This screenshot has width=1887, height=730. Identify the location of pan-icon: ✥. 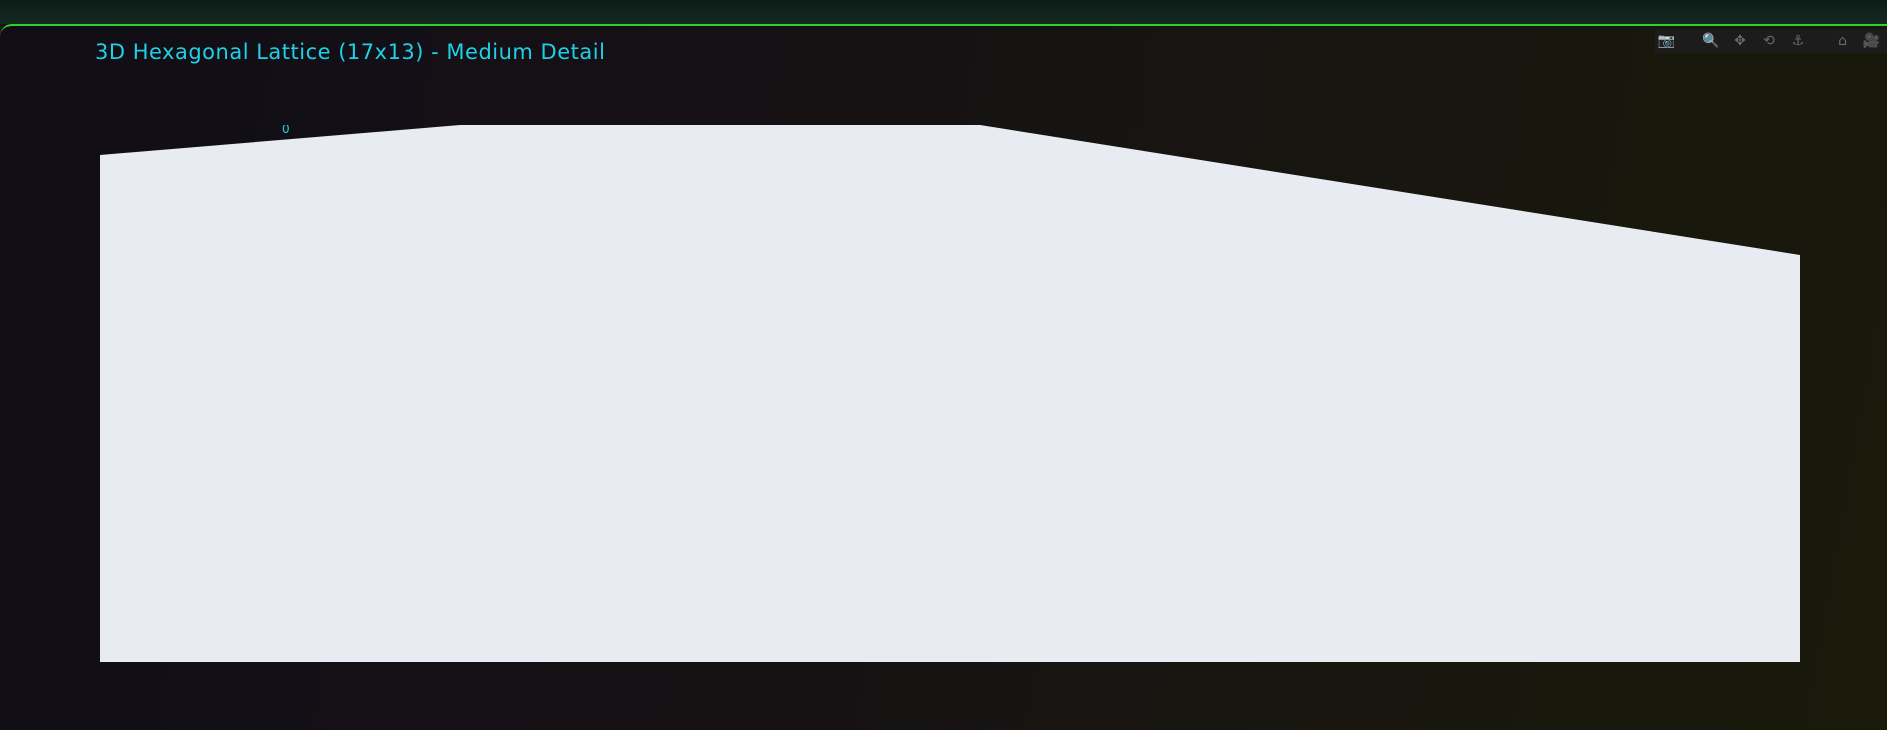
(1740, 41).